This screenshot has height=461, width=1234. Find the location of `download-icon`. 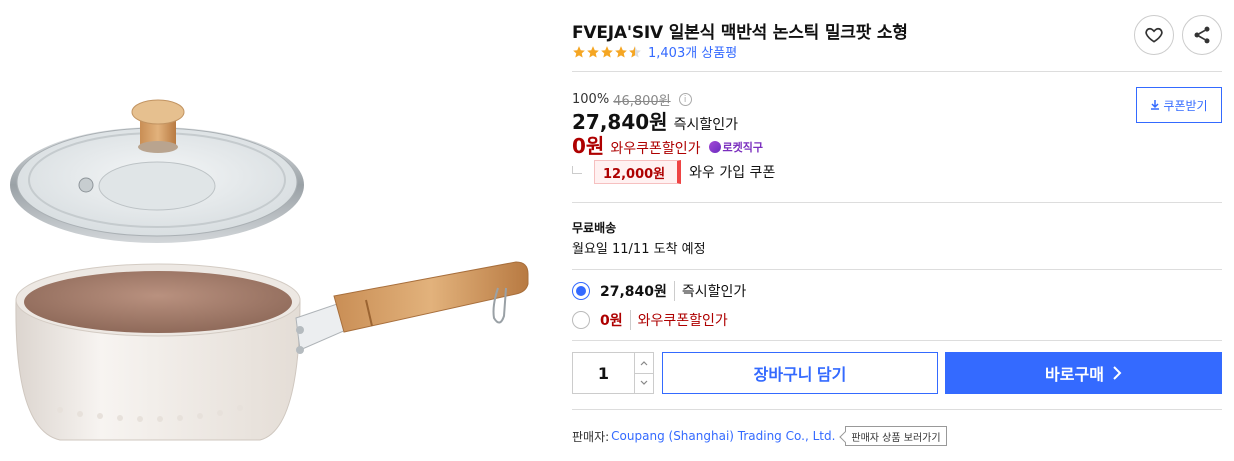

download-icon is located at coordinates (1155, 105).